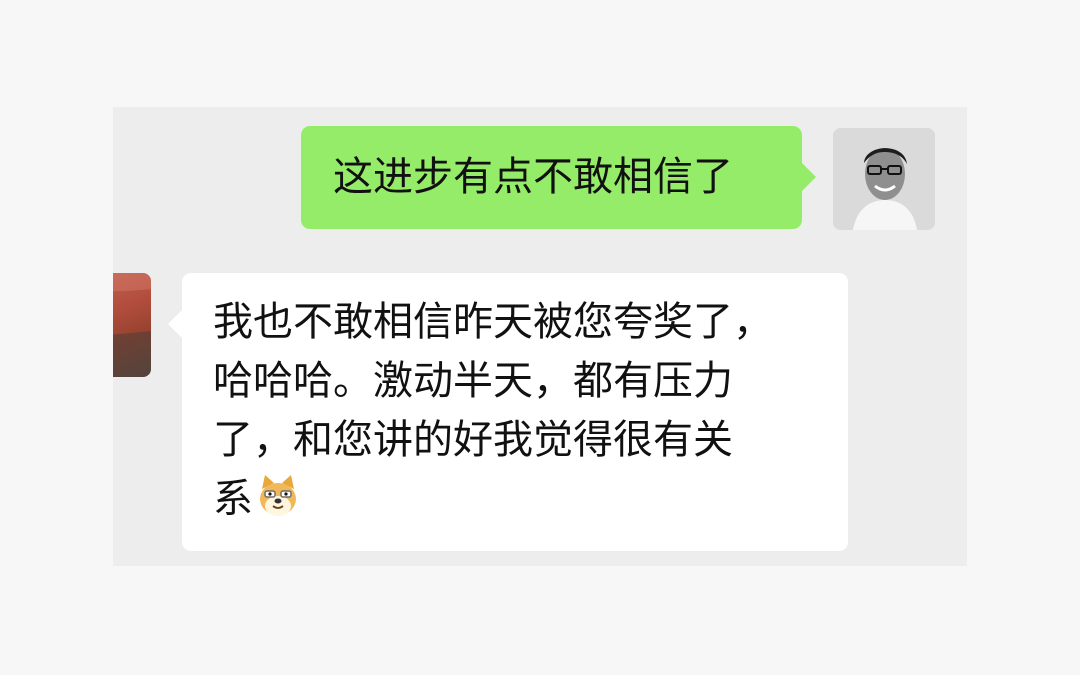 Image resolution: width=1080 pixels, height=675 pixels. I want to click on received-message-line-4: 系, so click(518, 499).